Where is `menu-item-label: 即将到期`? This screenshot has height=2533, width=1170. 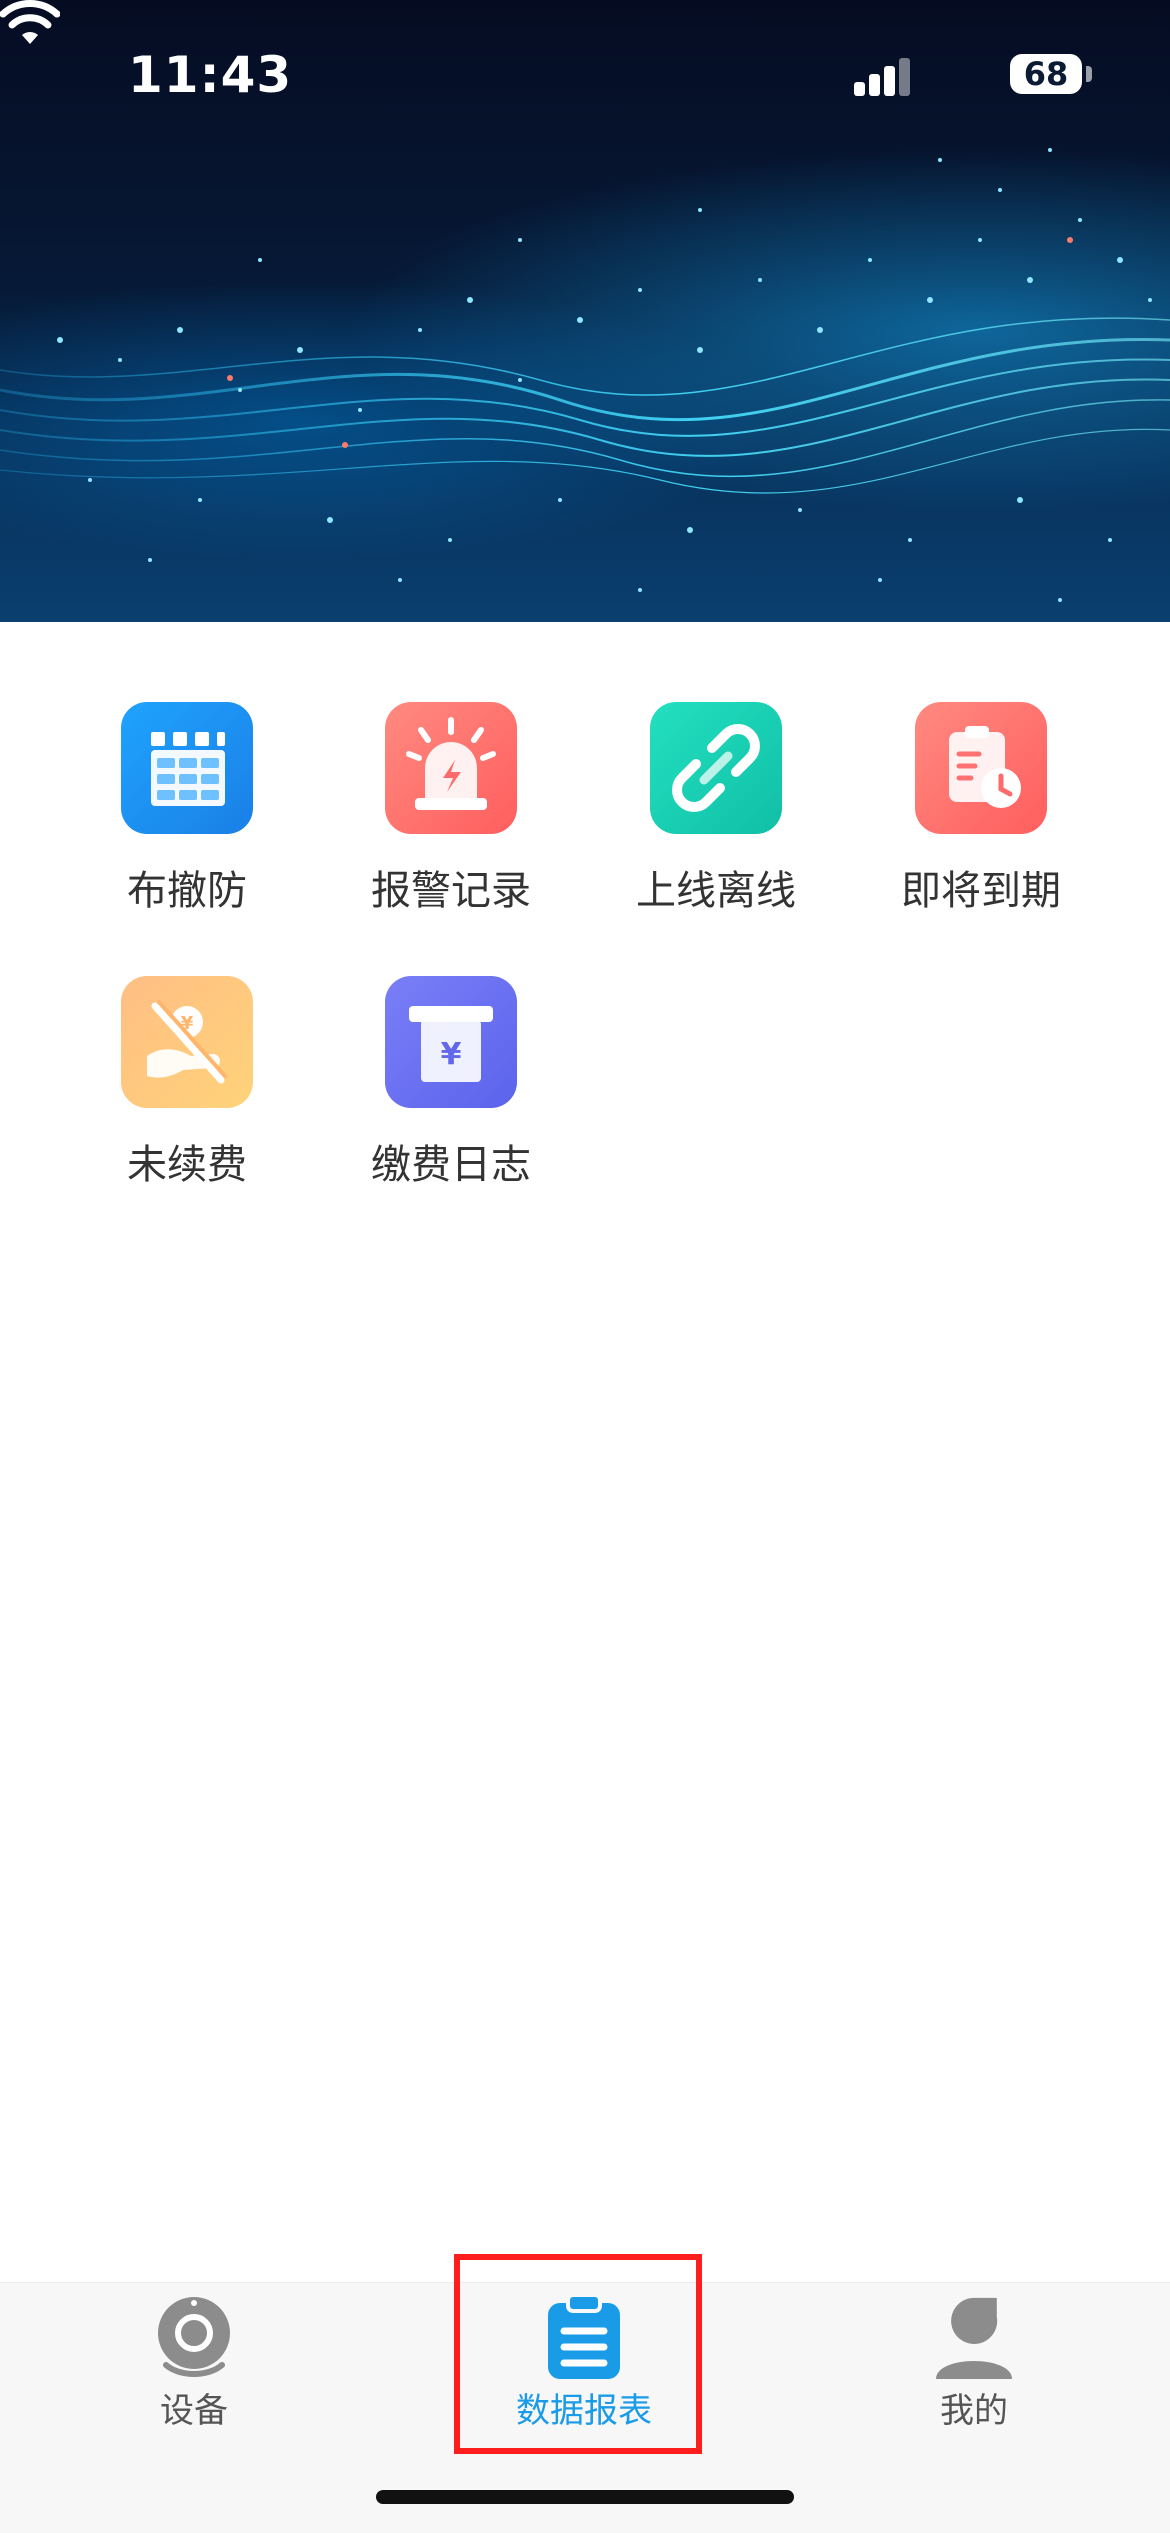
menu-item-label: 即将到期 is located at coordinates (981, 891).